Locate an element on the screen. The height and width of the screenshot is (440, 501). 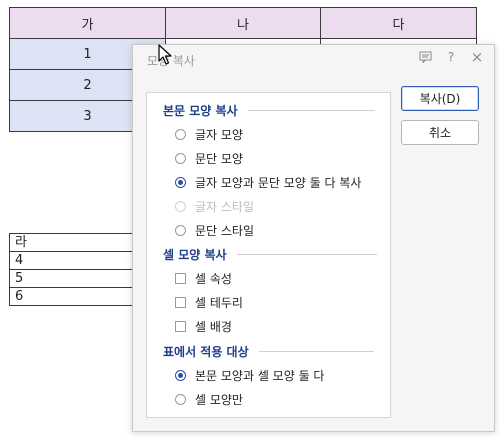
radio-para-shape: 문단 모양 is located at coordinates (209, 158).